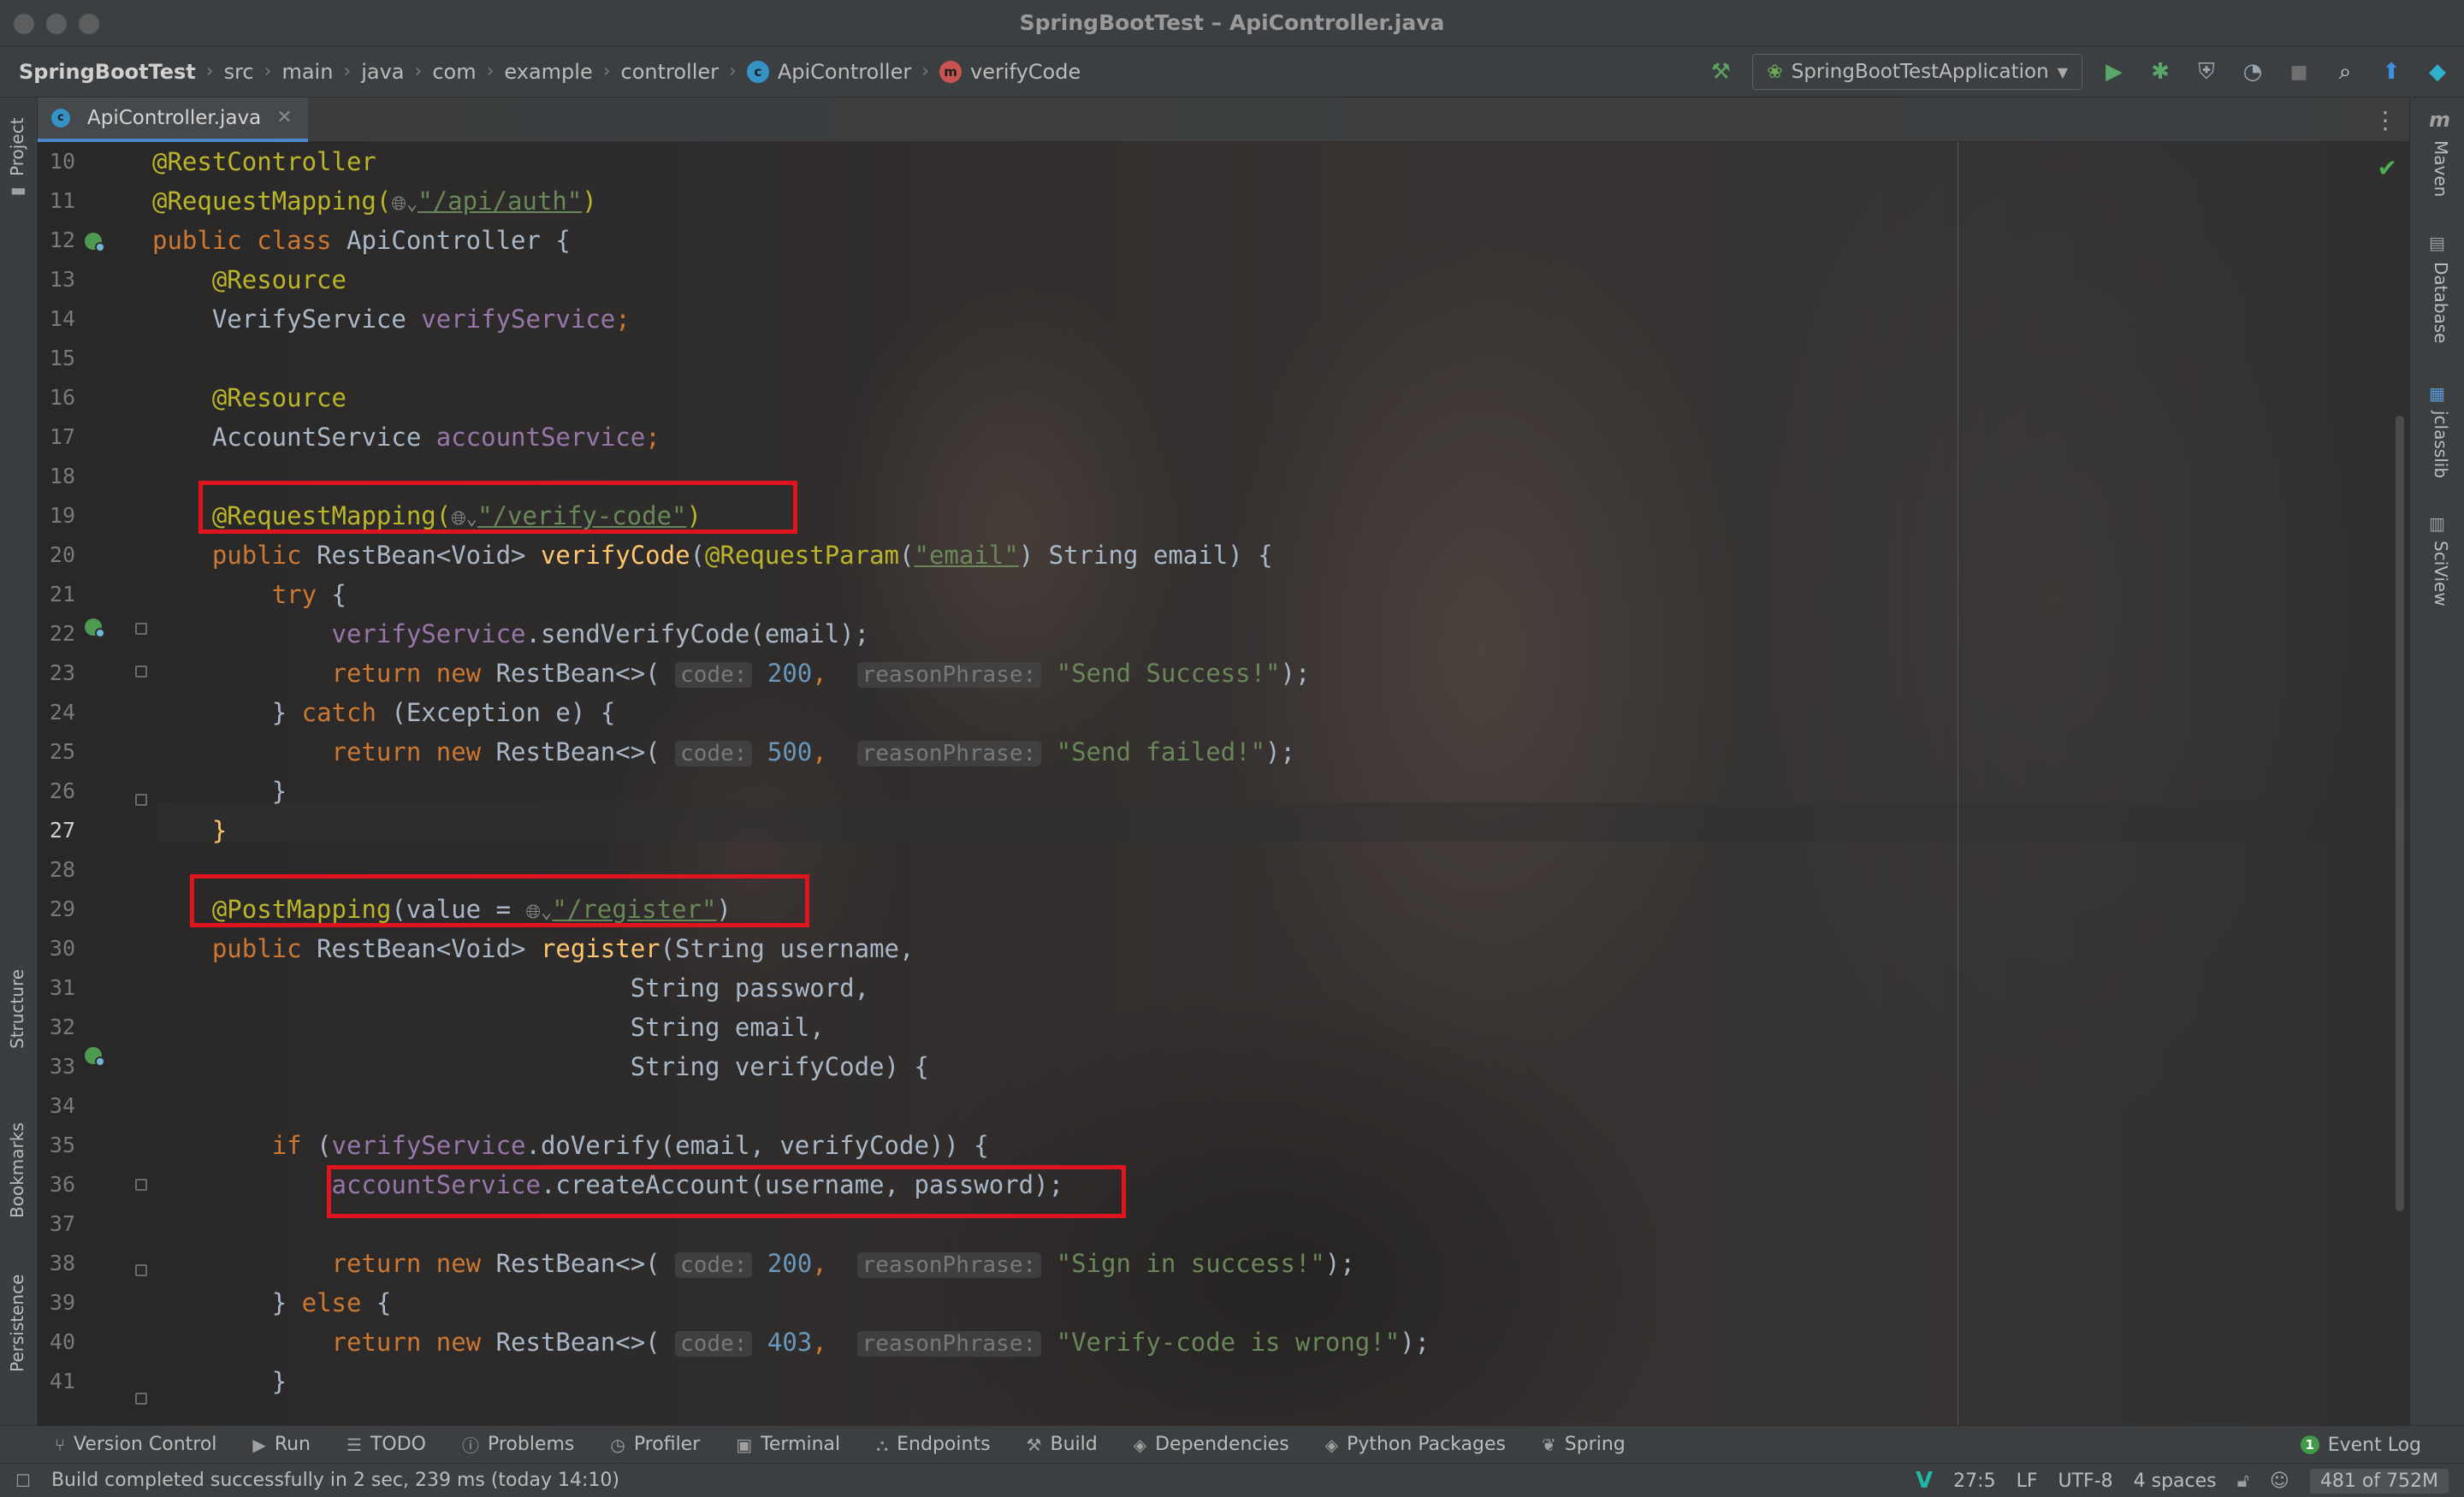 The image size is (2464, 1497). I want to click on folder-icon: ▬, so click(18, 190).